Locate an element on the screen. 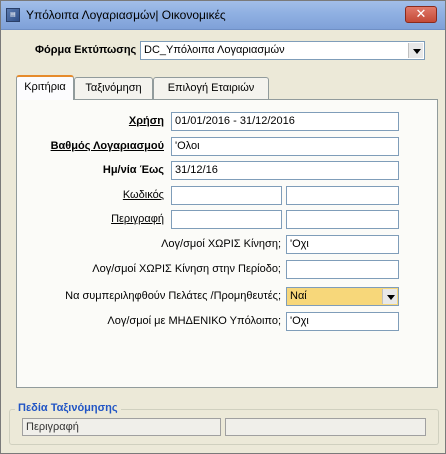  sort-field-1: Περιγραφή is located at coordinates (121, 427).